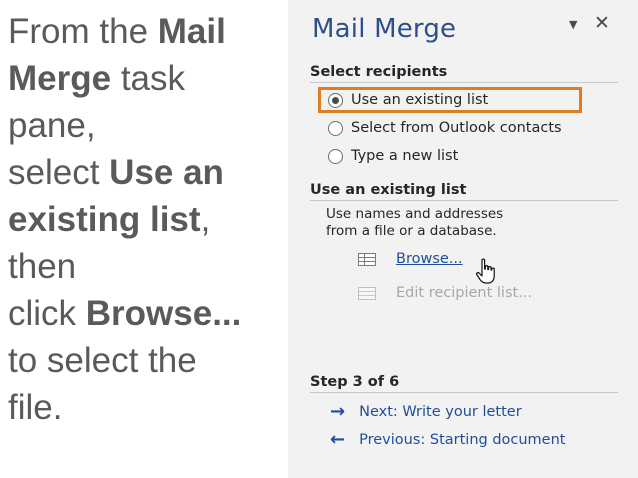  I want to click on arrow-right-icon: →, so click(338, 411).